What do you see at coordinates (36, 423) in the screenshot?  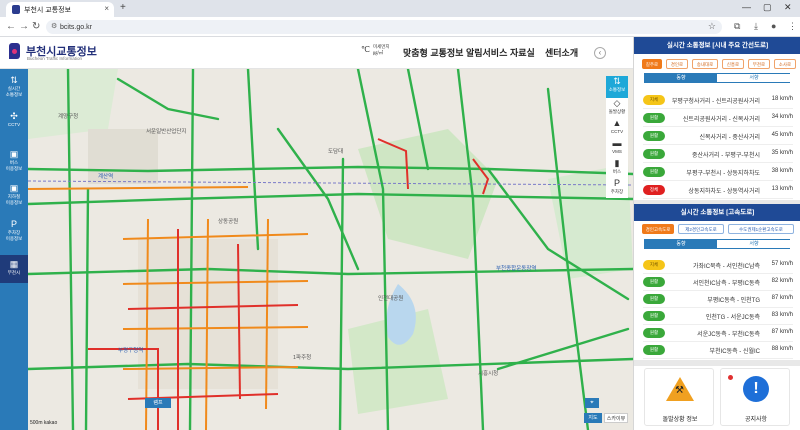 I see `scale-text: 500m` at bounding box center [36, 423].